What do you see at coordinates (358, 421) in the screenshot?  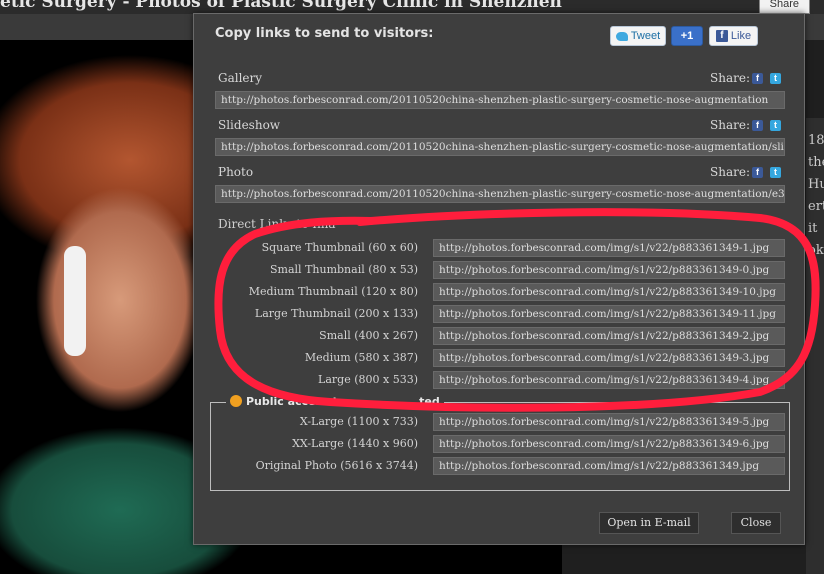 I see `size-label: X-Large (1100 x 733)` at bounding box center [358, 421].